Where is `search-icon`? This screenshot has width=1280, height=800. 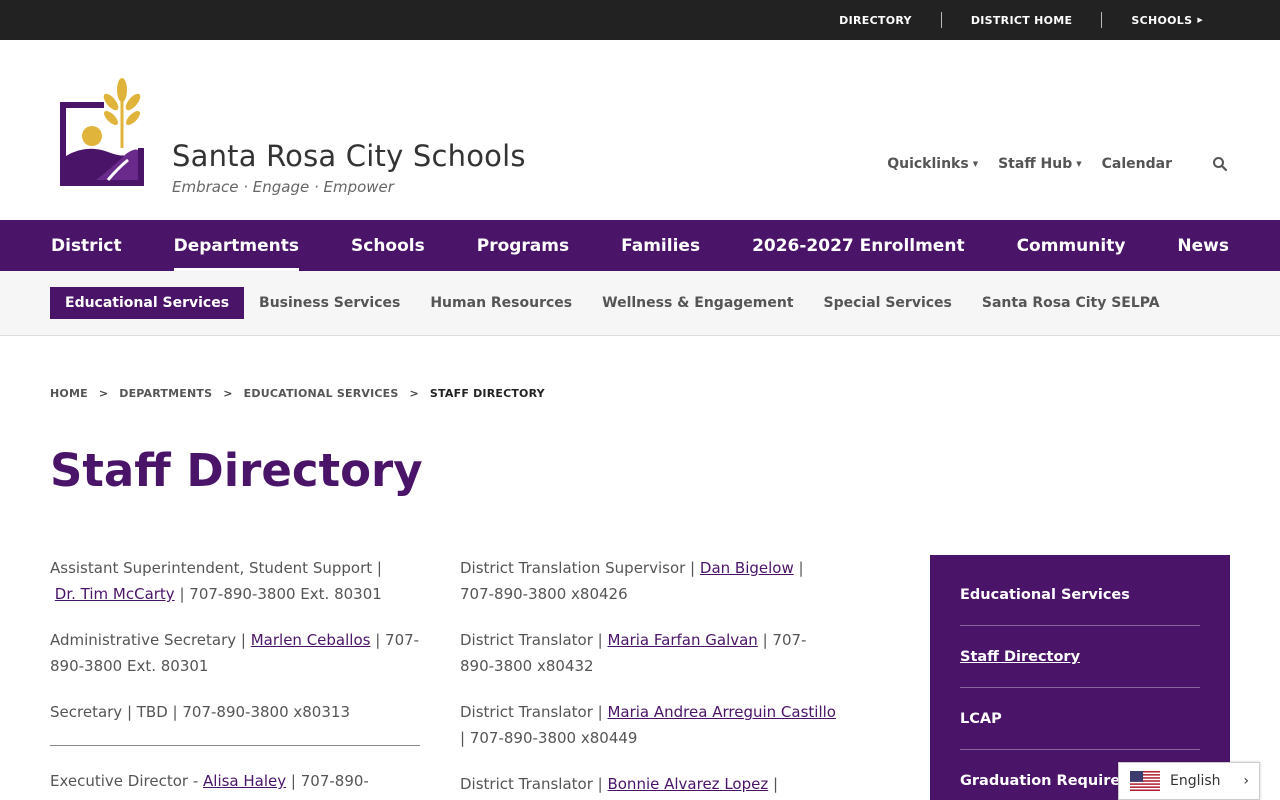
search-icon is located at coordinates (1220, 164).